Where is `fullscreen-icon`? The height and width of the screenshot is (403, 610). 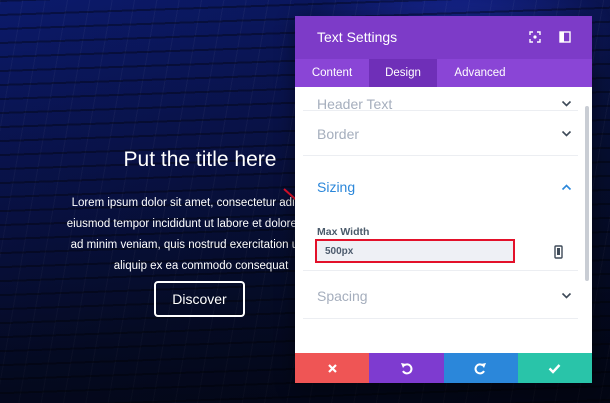
fullscreen-icon is located at coordinates (535, 37).